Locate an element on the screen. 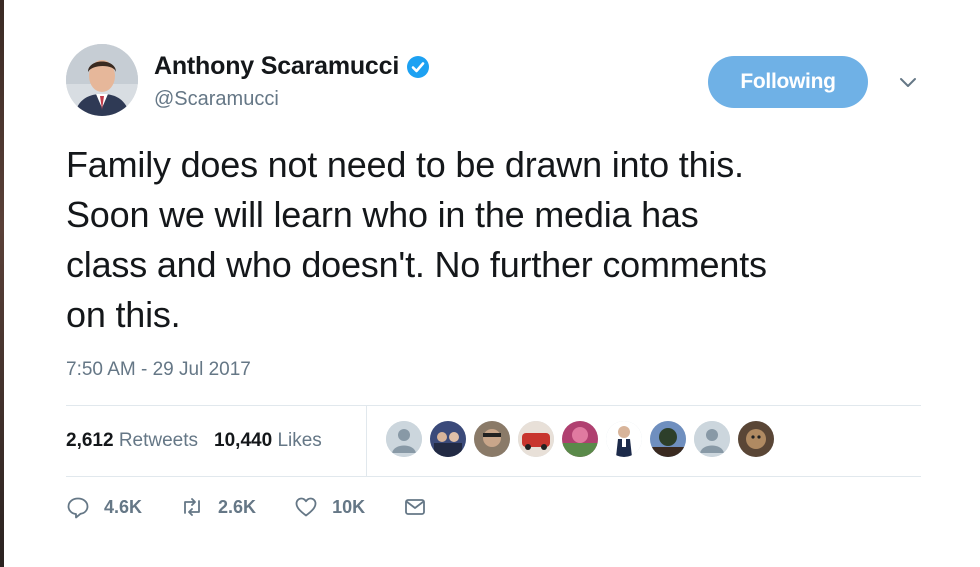 This screenshot has width=980, height=567. verified-badge-icon is located at coordinates (418, 66).